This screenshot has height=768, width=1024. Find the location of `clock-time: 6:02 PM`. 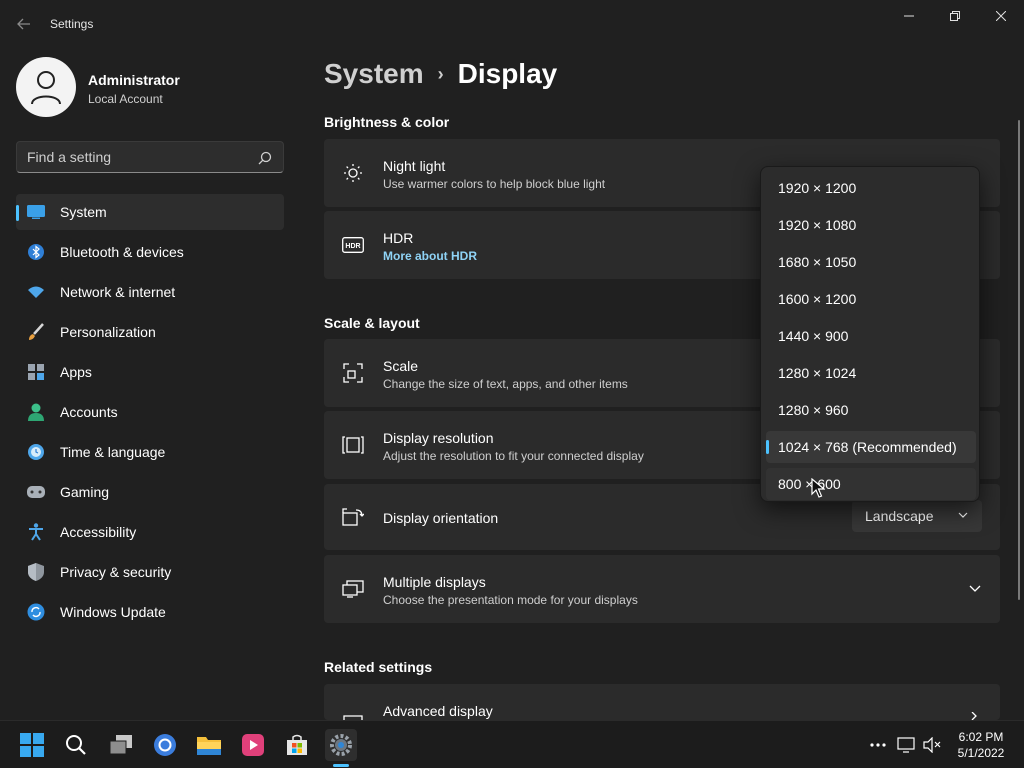

clock-time: 6:02 PM is located at coordinates (981, 737).